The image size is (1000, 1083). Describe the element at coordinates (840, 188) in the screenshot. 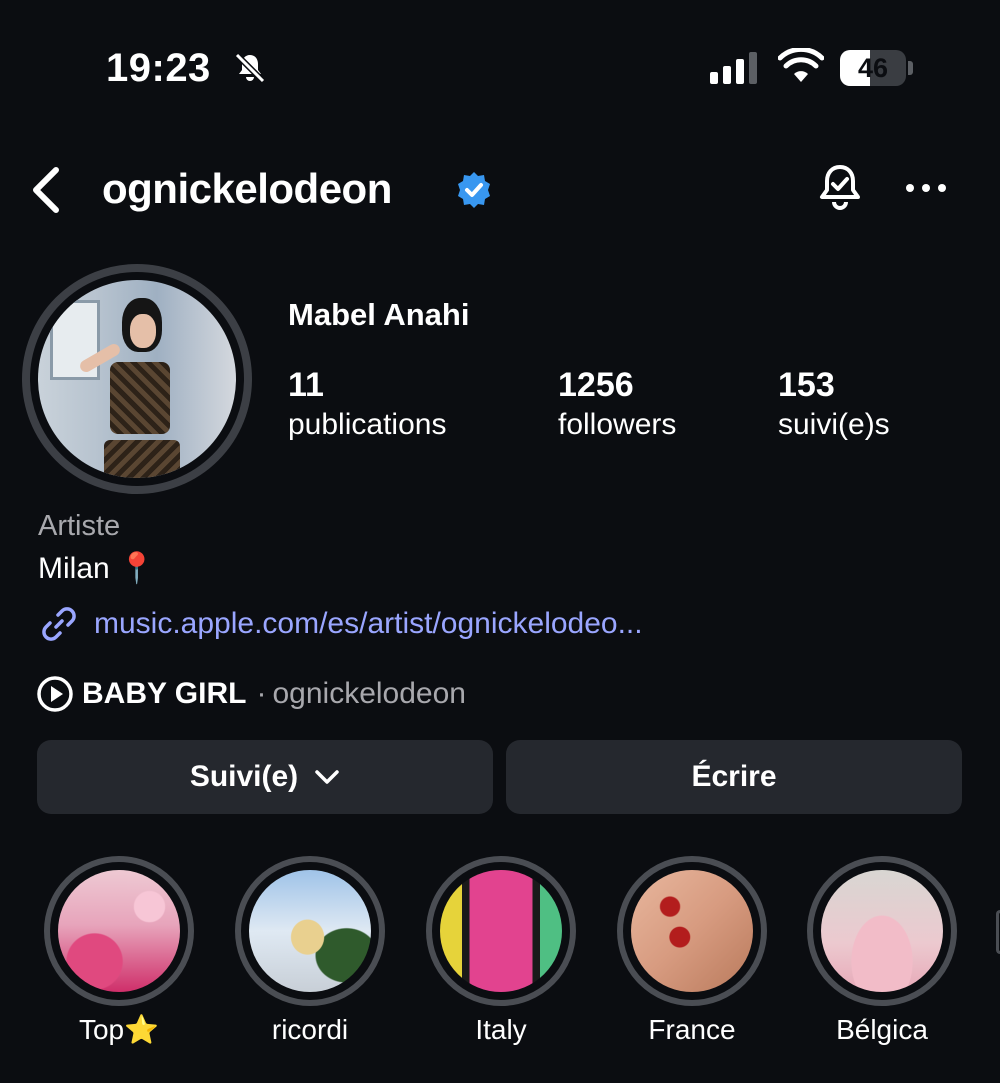

I see `notifications-bell-icon` at that location.